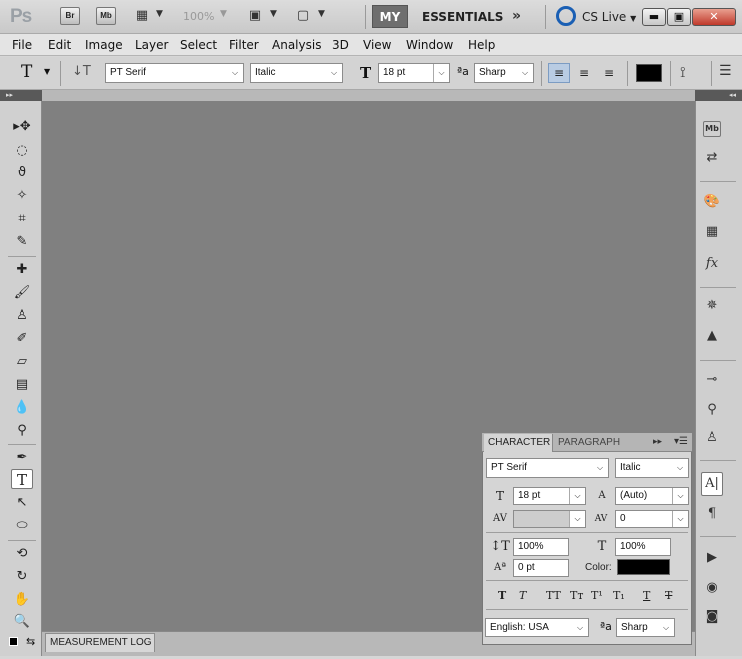  What do you see at coordinates (584, 73) in the screenshot?
I see `align-center-button: ≡` at bounding box center [584, 73].